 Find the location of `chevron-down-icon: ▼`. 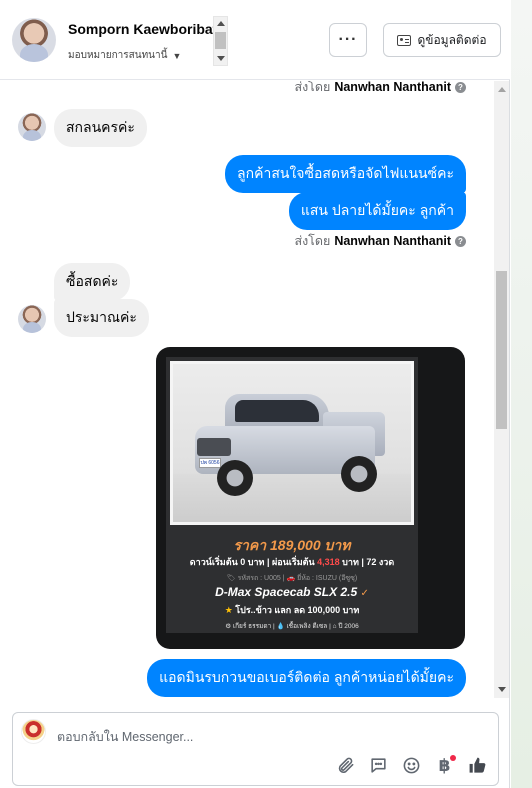

chevron-down-icon: ▼ is located at coordinates (177, 55).